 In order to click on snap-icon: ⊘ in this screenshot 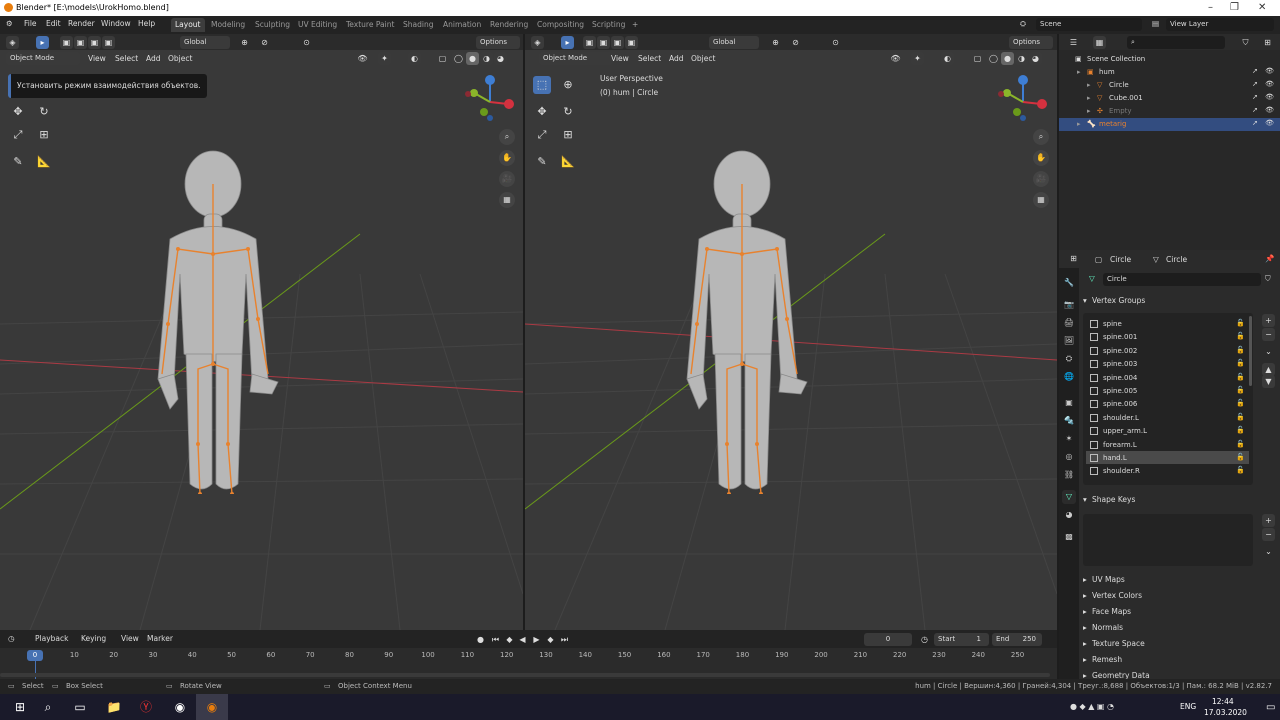, I will do `click(264, 42)`.